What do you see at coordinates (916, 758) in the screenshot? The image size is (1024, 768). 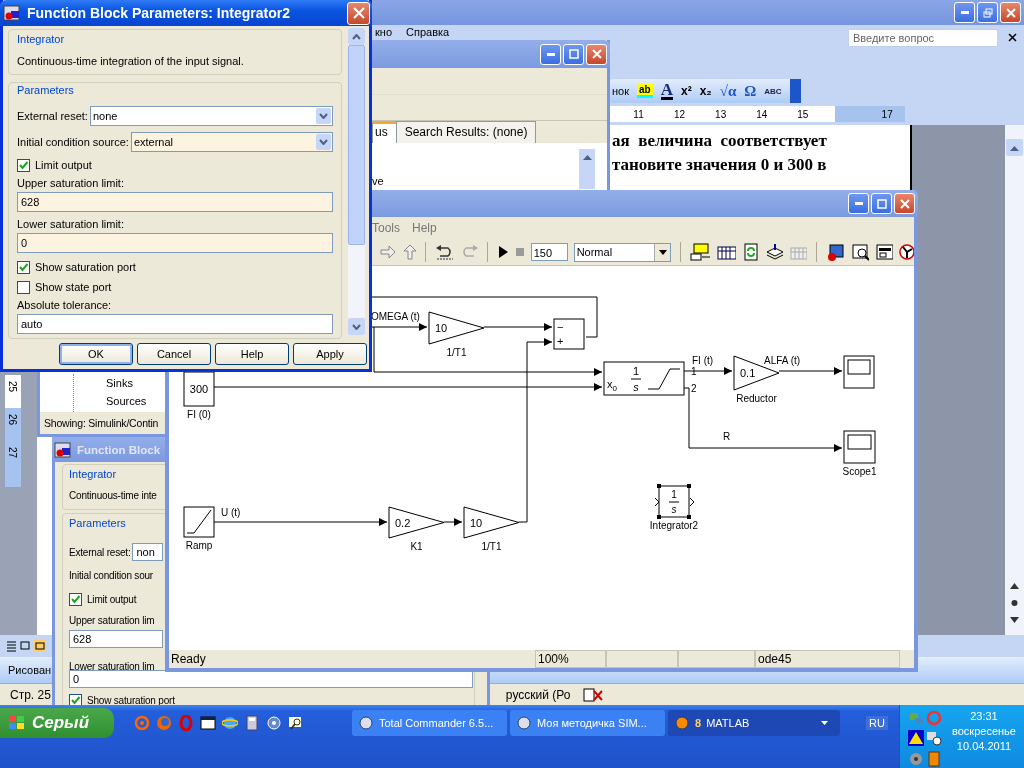 I see `speaker-icon` at bounding box center [916, 758].